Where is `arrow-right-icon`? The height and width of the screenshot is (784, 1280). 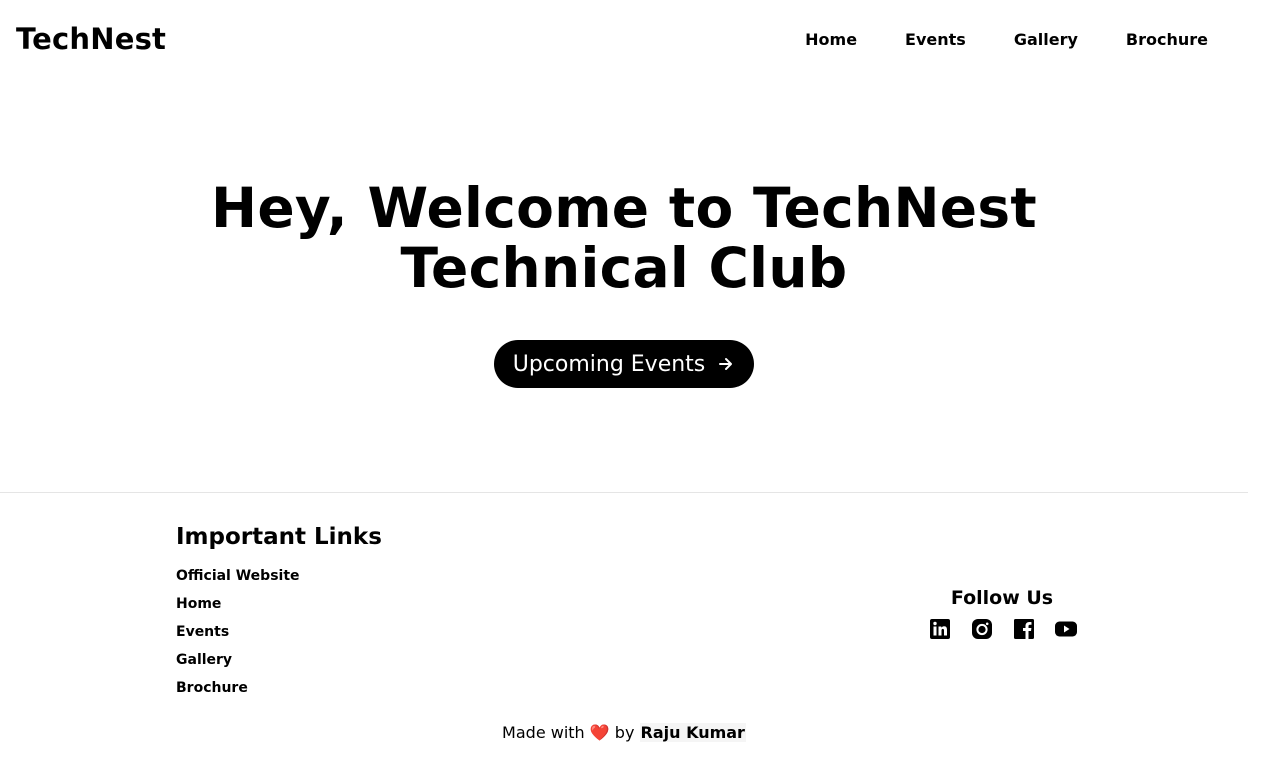 arrow-right-icon is located at coordinates (726, 364).